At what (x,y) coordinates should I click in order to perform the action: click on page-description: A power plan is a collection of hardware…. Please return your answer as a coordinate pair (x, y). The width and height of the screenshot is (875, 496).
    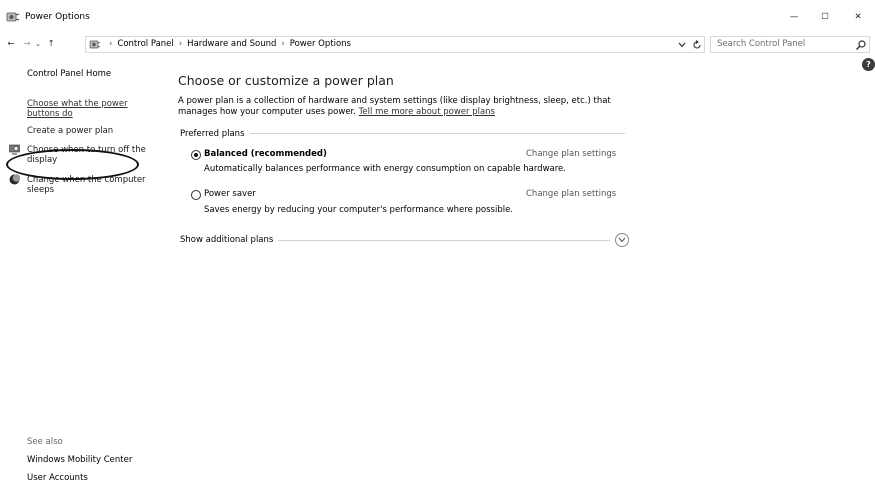
    Looking at the image, I should click on (413, 107).